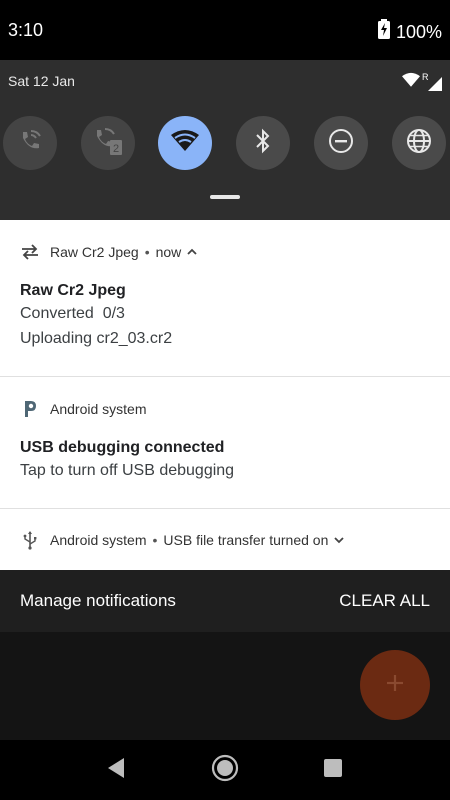 This screenshot has width=450, height=800. I want to click on home-button, so click(225, 770).